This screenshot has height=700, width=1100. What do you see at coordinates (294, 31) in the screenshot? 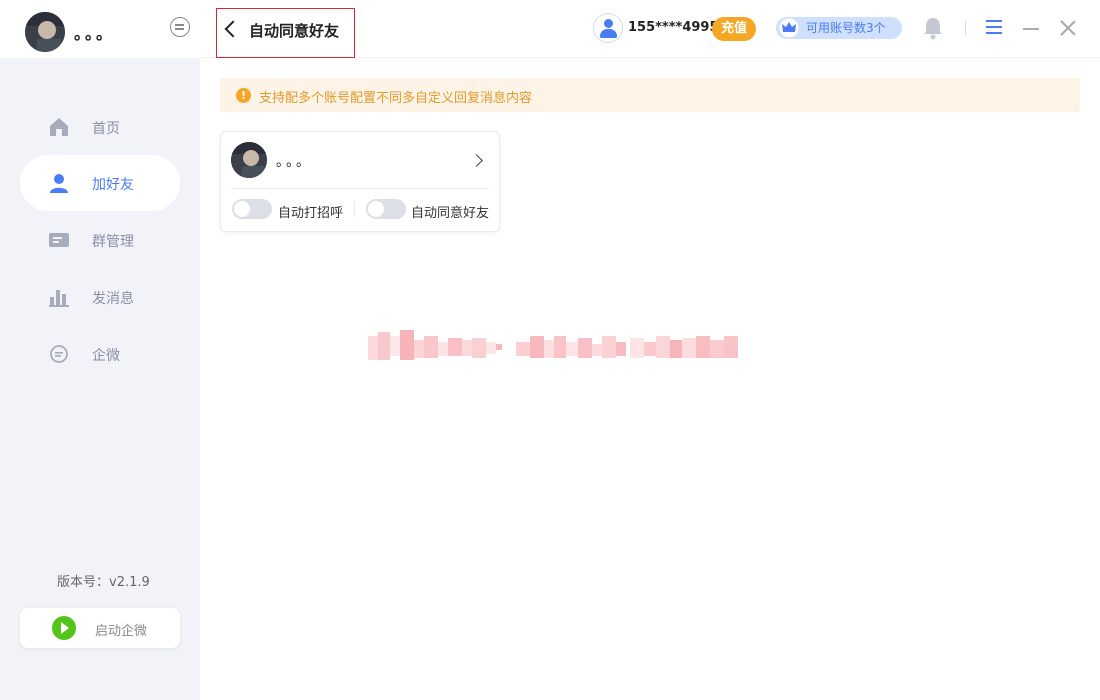
I see `page-title: 自动同意好友` at bounding box center [294, 31].